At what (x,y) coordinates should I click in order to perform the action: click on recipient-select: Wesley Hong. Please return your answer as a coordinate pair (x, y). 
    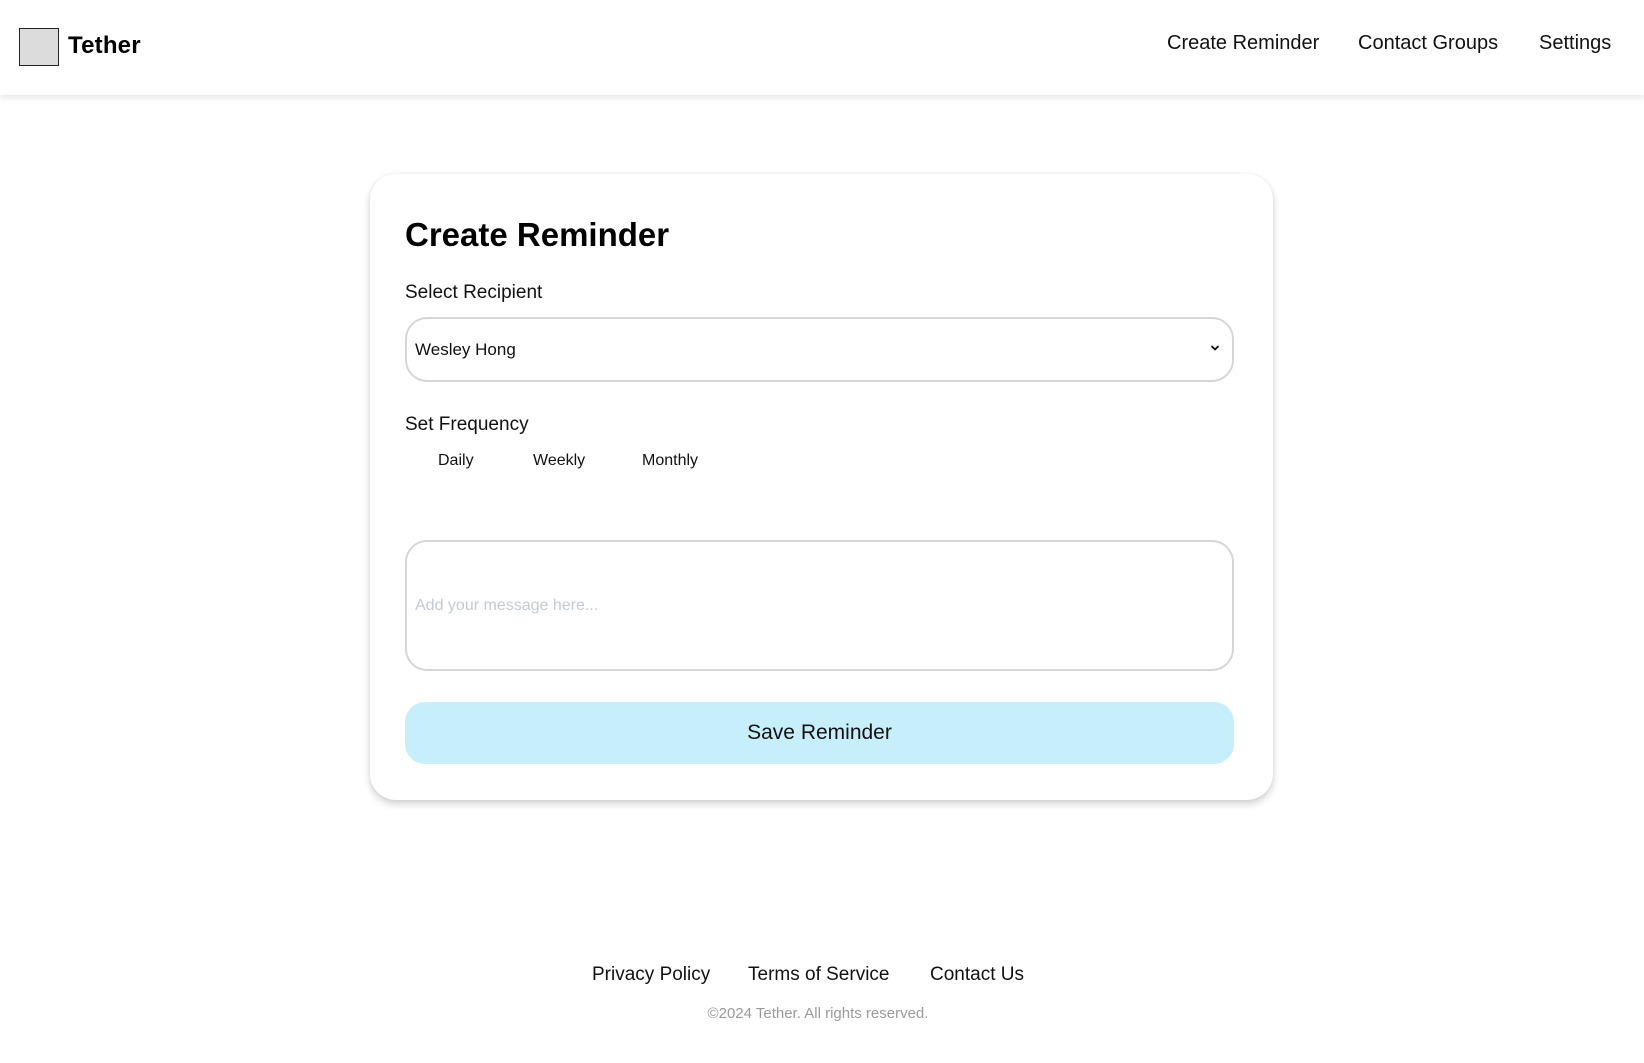
    Looking at the image, I should click on (819, 349).